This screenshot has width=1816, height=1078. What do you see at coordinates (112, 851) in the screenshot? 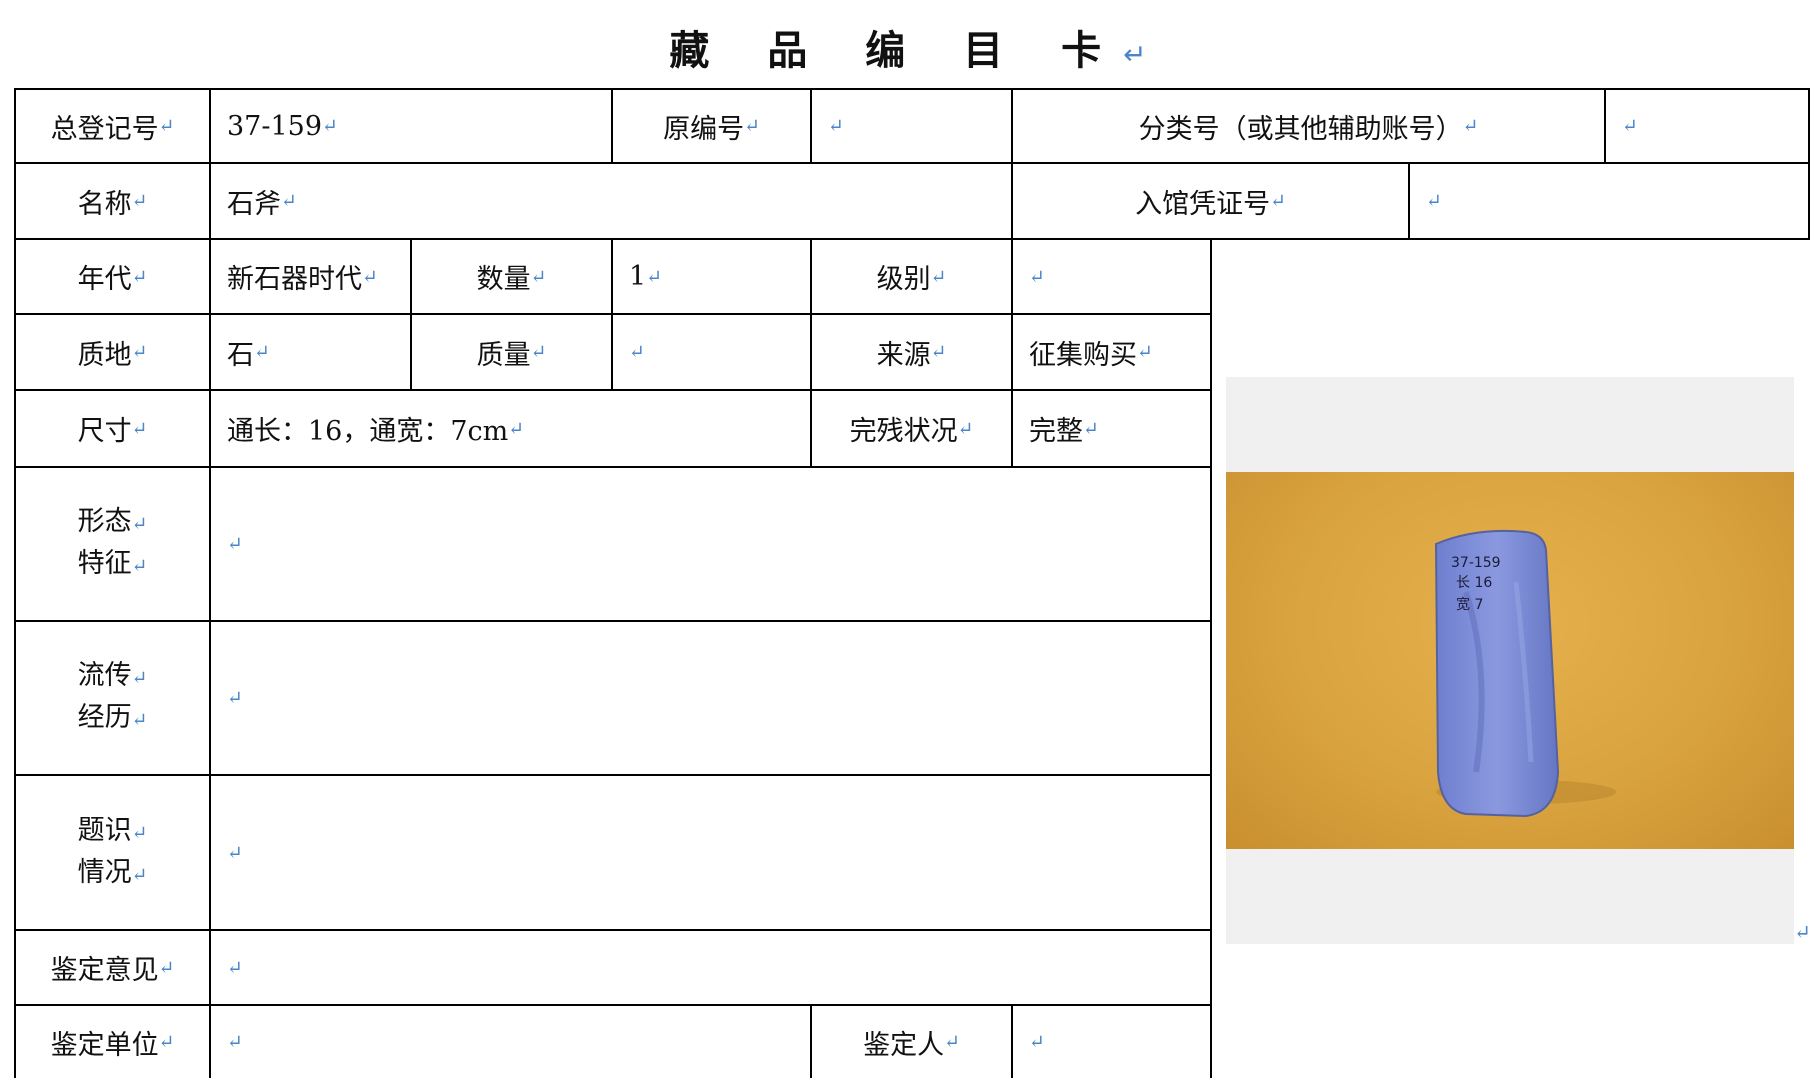
I see `inscription-label: 题识↵ 情况↵` at bounding box center [112, 851].